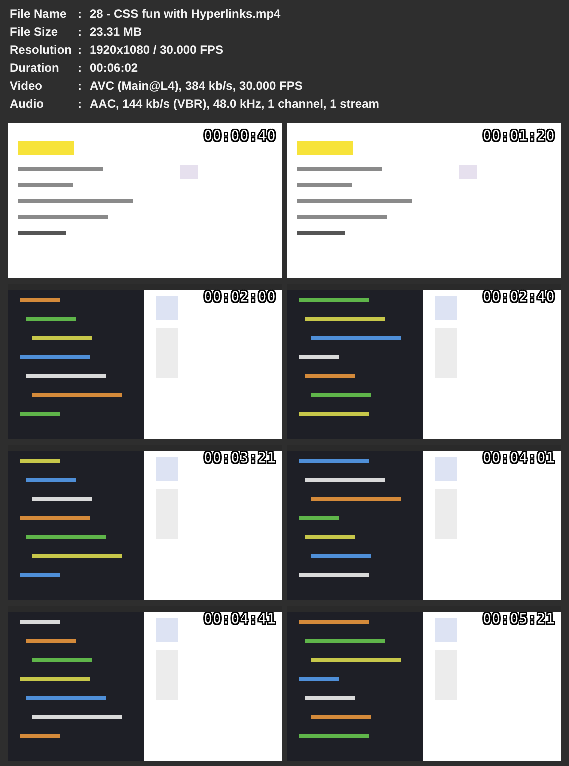 The width and height of the screenshot is (569, 766). I want to click on info-value: 23.31 MB, so click(116, 32).